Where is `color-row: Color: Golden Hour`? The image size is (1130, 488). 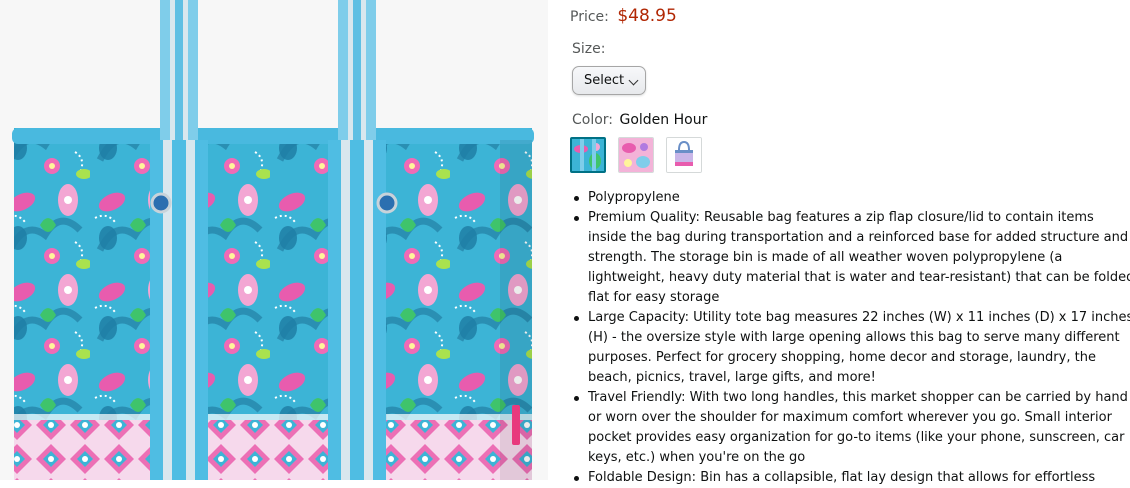
color-row: Color: Golden Hour is located at coordinates (639, 120).